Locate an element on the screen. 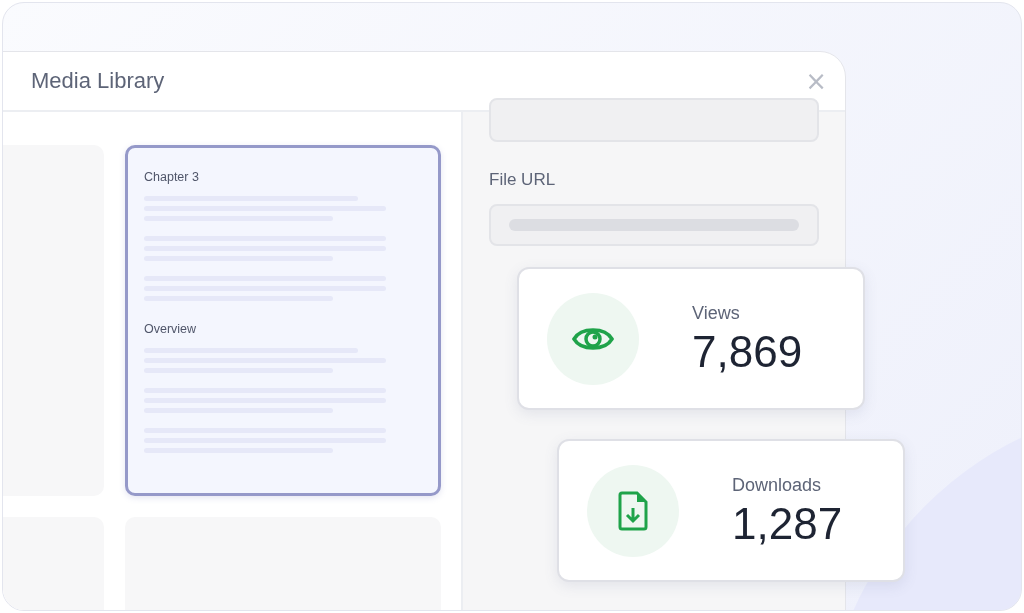 This screenshot has width=1024, height=613. document-heading: Chapter 3 is located at coordinates (172, 177).